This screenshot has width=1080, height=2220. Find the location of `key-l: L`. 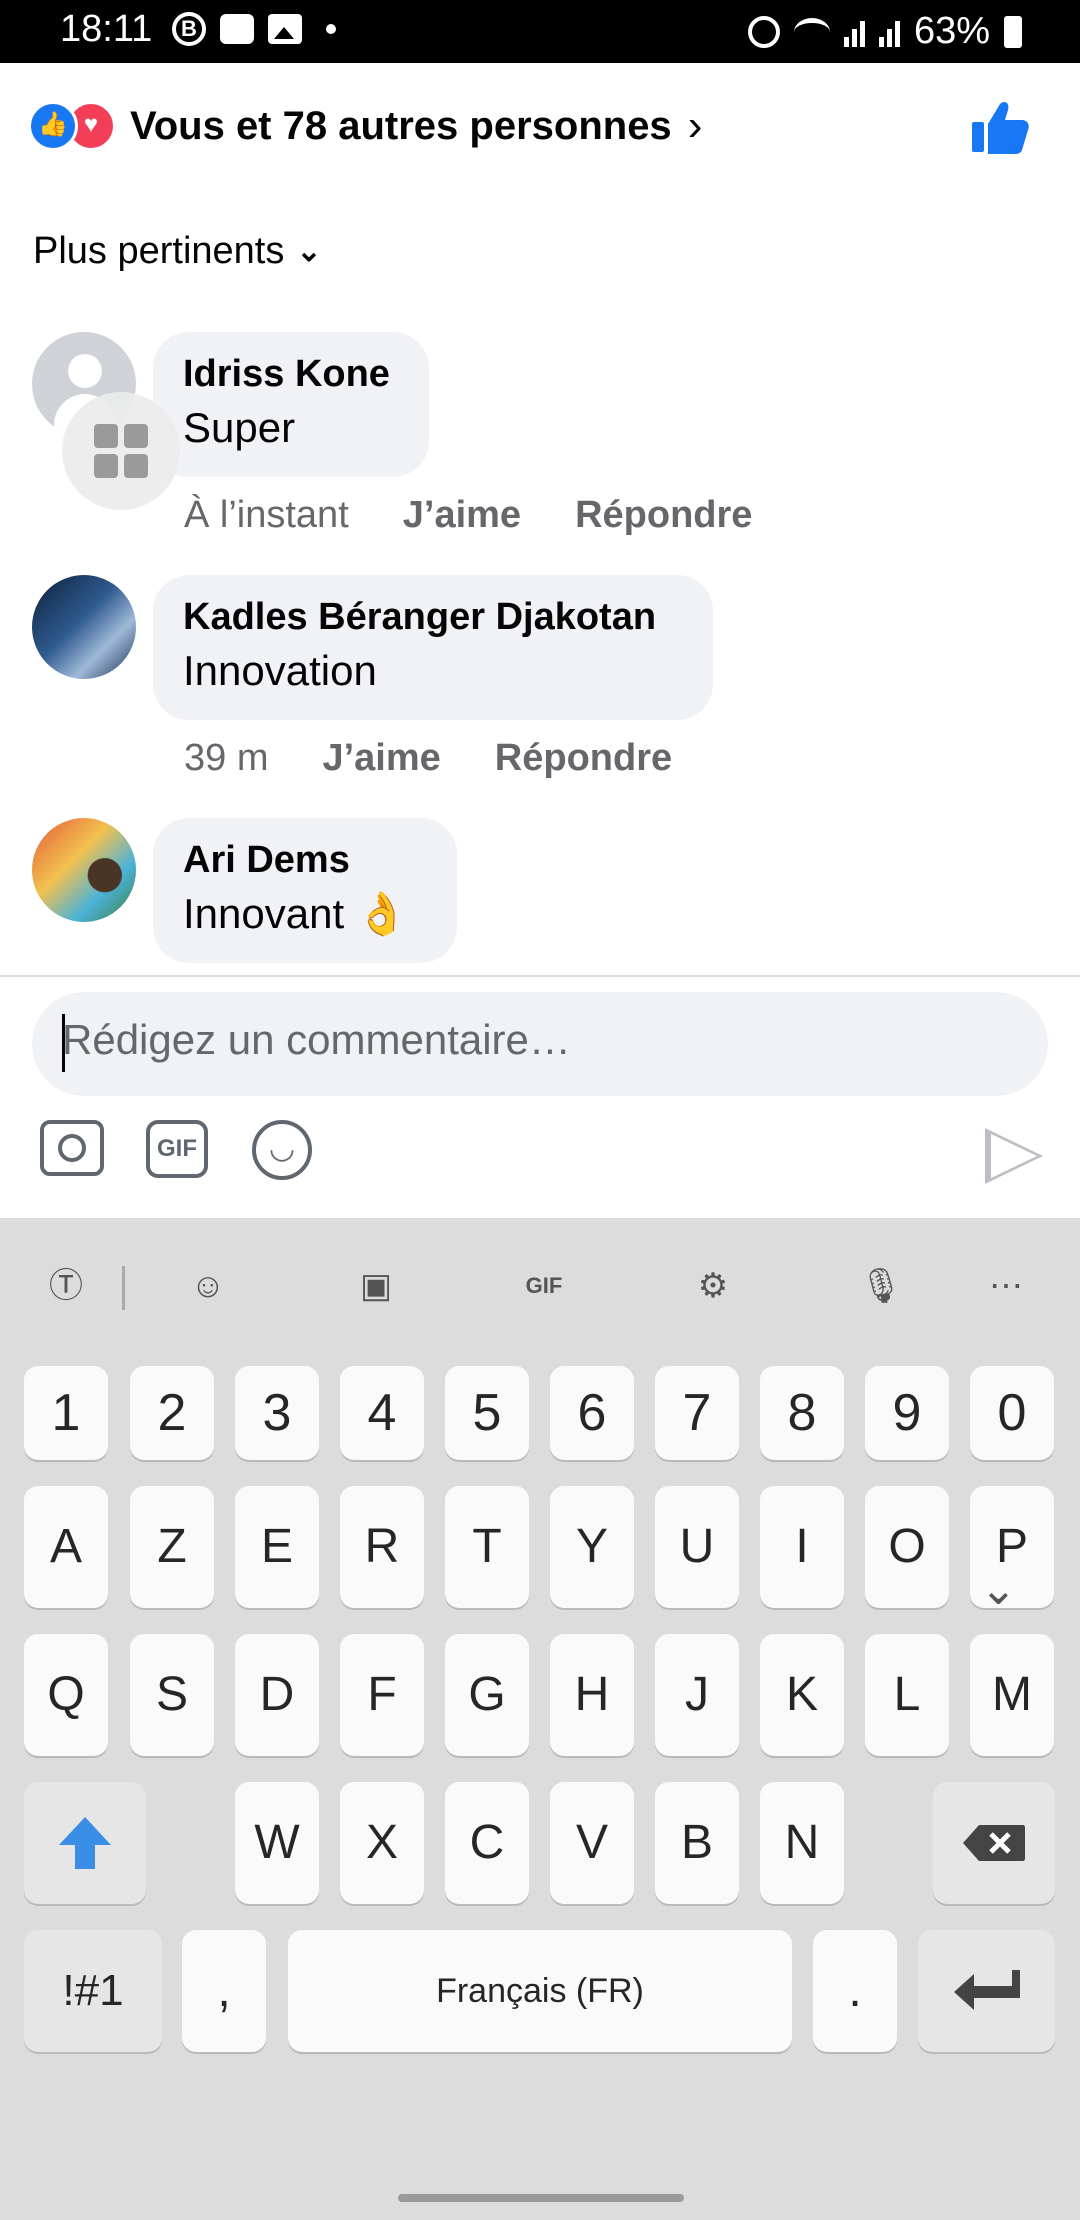

key-l: L is located at coordinates (907, 1695).